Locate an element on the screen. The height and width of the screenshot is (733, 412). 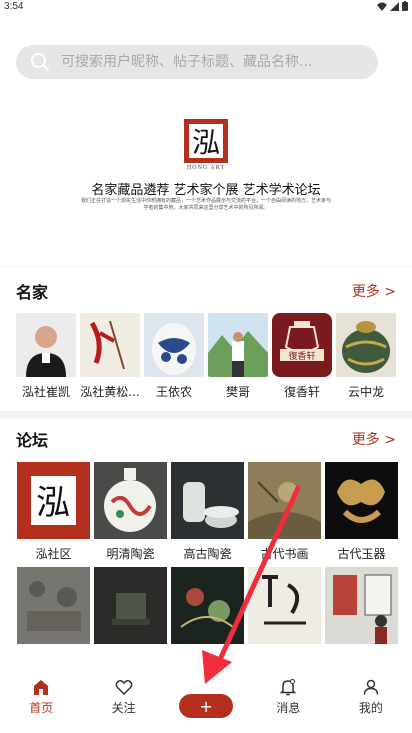
master-card: 復香轩 復香轩 is located at coordinates (302, 356).